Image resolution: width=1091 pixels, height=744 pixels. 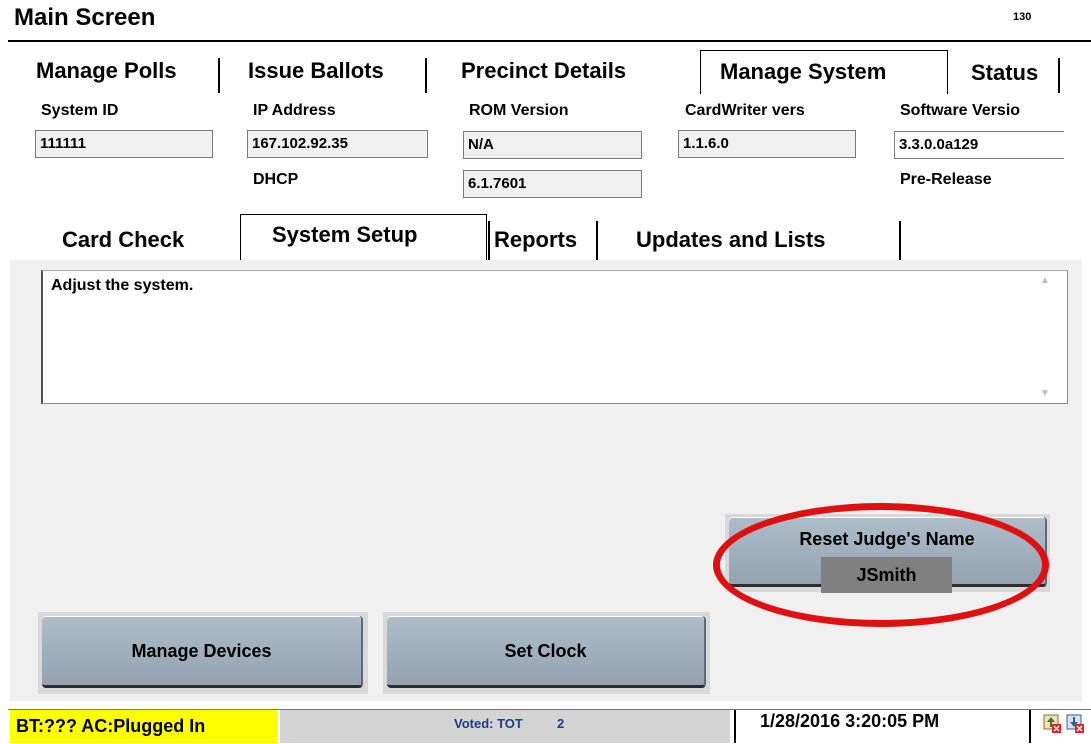 What do you see at coordinates (80, 110) in the screenshot?
I see `system-id-label: System ID` at bounding box center [80, 110].